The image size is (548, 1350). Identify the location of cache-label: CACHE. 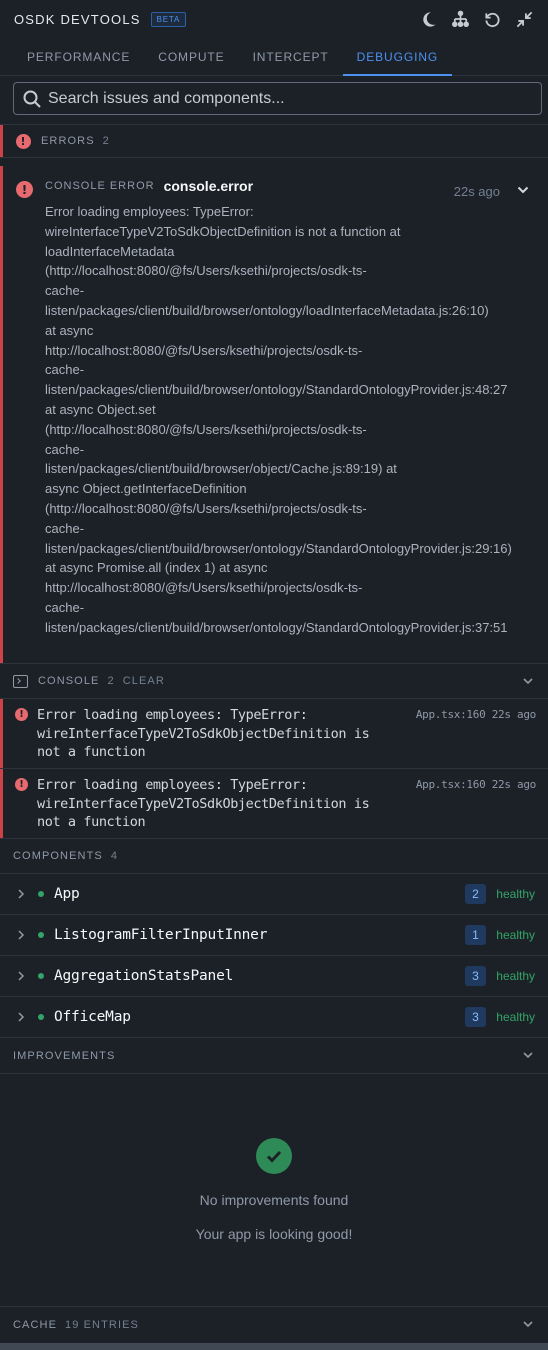
(35, 1324).